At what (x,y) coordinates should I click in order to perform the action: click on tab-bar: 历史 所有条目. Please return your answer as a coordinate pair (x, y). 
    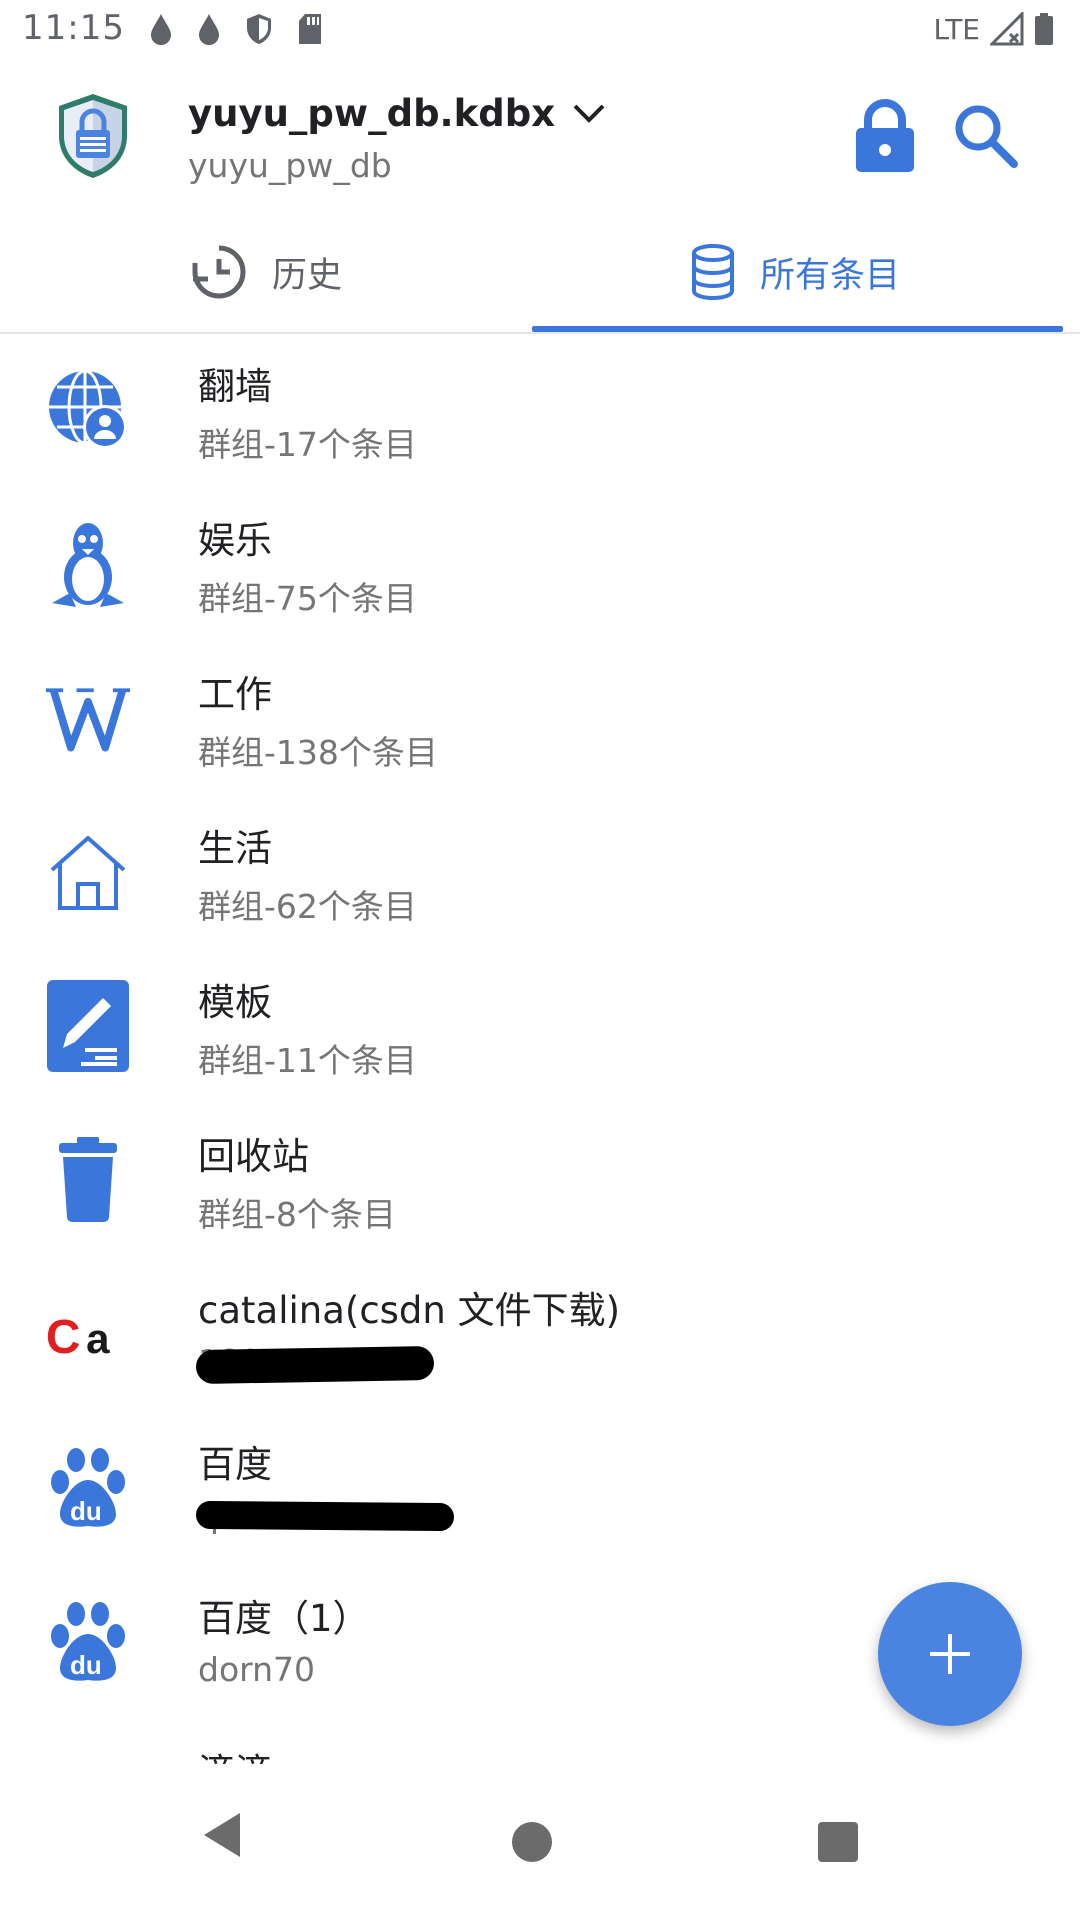
    Looking at the image, I should click on (540, 273).